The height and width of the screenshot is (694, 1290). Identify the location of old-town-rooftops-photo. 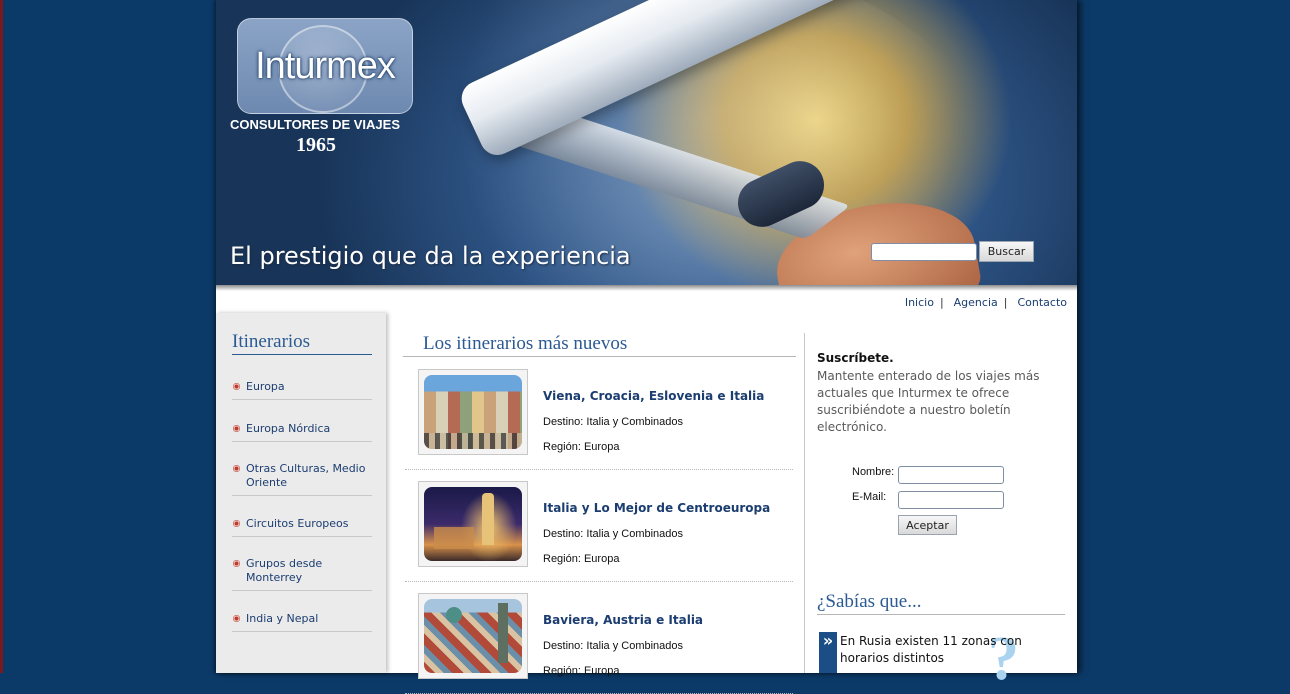
(473, 636).